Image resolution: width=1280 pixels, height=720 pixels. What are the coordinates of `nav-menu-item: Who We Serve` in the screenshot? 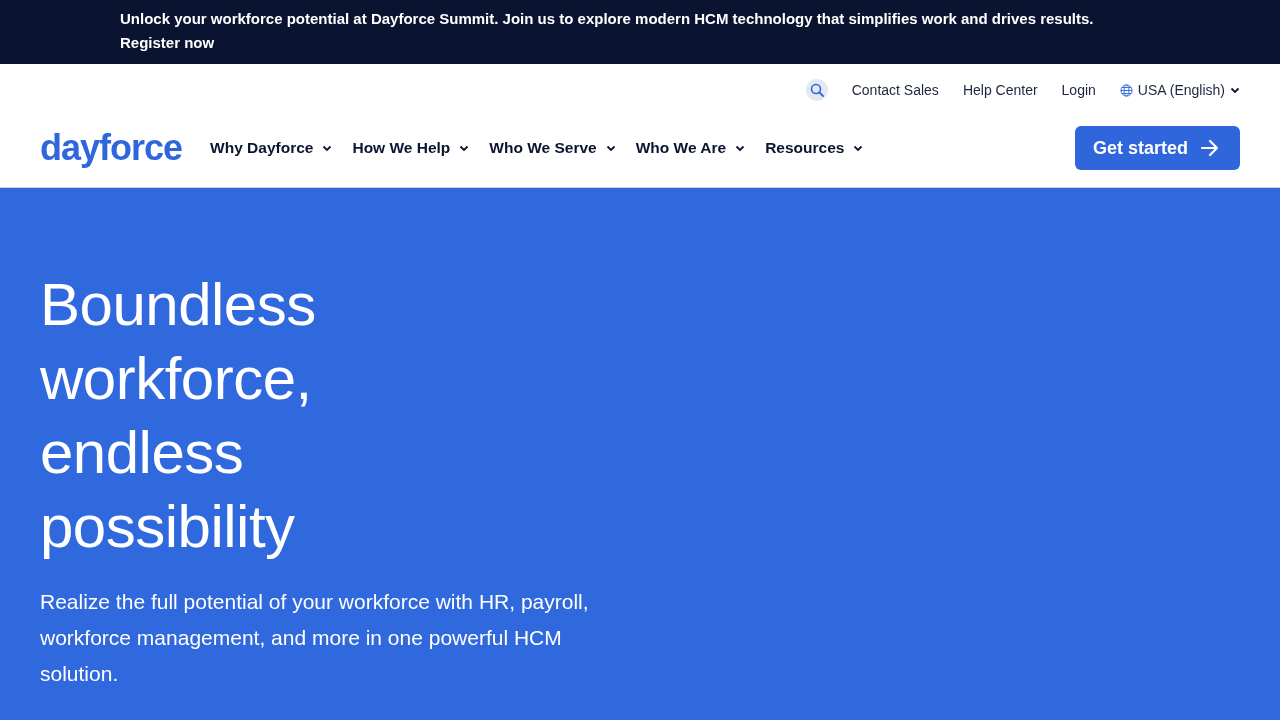 It's located at (552, 148).